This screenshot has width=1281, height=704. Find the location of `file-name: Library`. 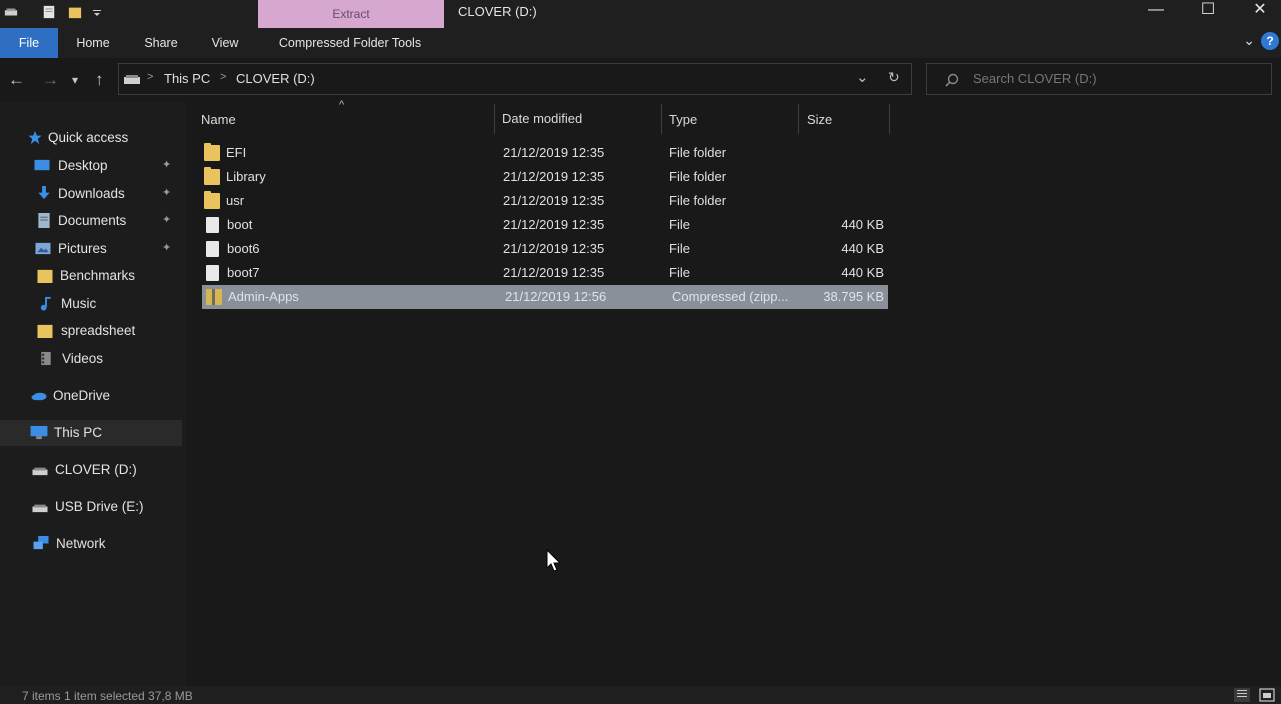

file-name: Library is located at coordinates (246, 176).